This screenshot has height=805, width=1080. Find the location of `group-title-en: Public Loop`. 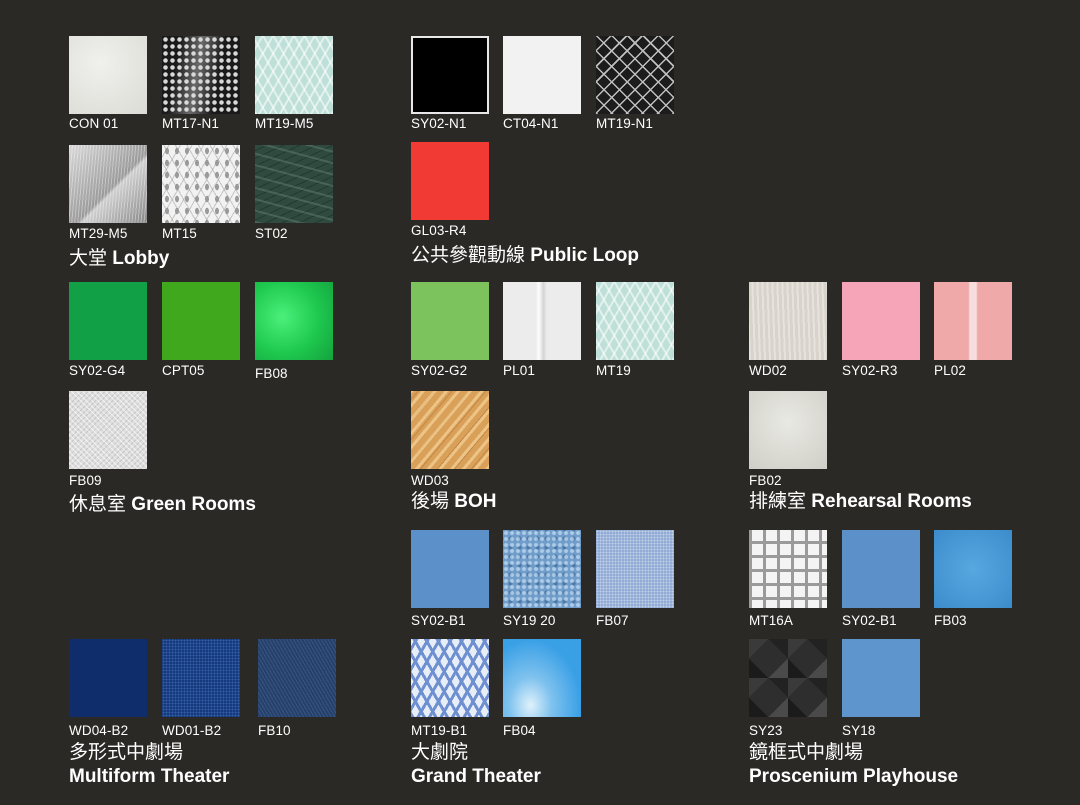

group-title-en: Public Loop is located at coordinates (585, 255).